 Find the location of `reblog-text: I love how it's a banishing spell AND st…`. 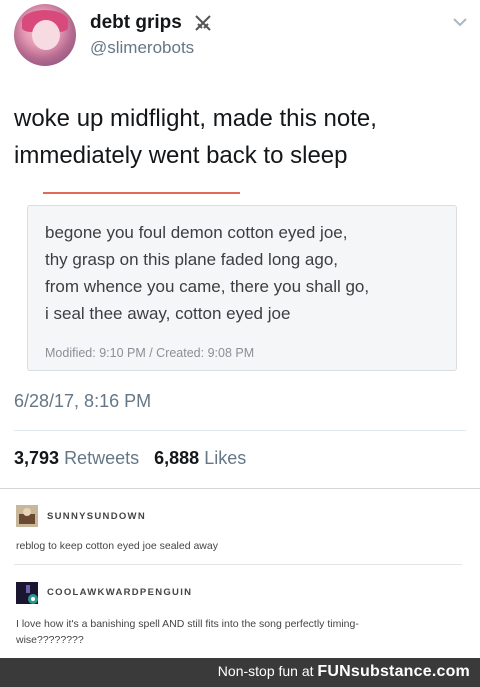

reblog-text: I love how it's a banishing spell AND st… is located at coordinates (236, 632).